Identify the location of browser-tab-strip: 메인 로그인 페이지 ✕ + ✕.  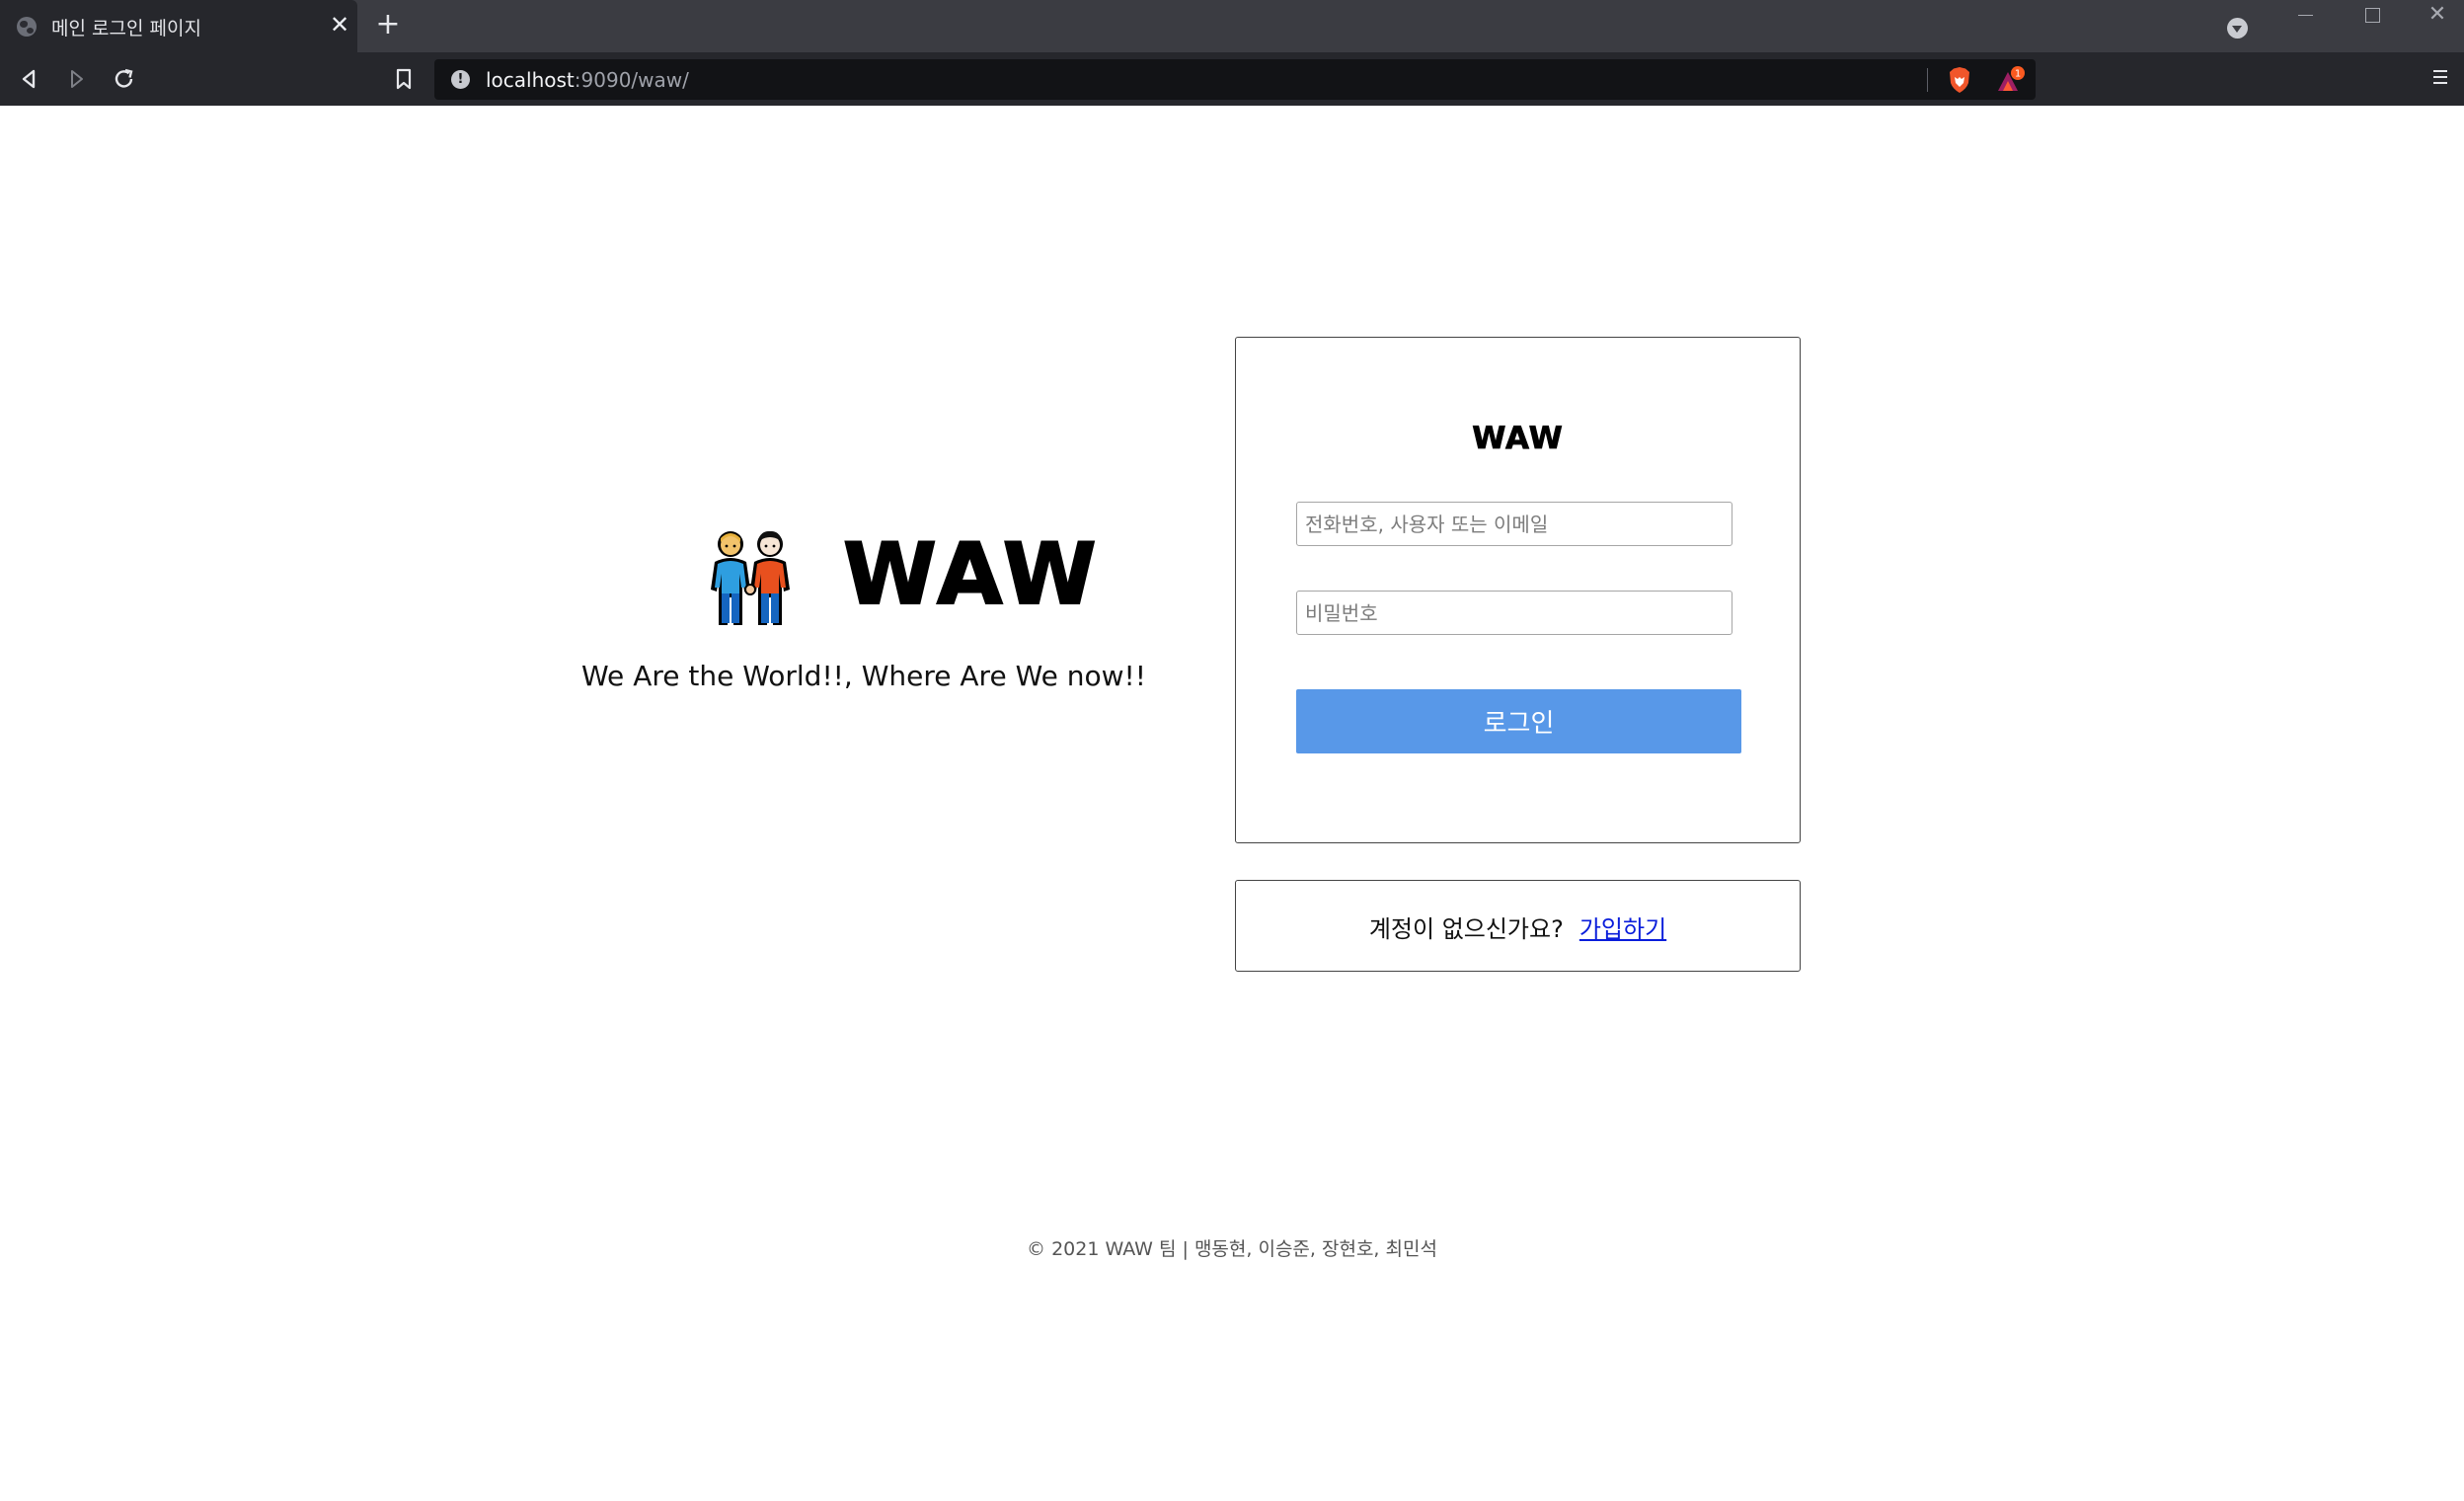
(1232, 26).